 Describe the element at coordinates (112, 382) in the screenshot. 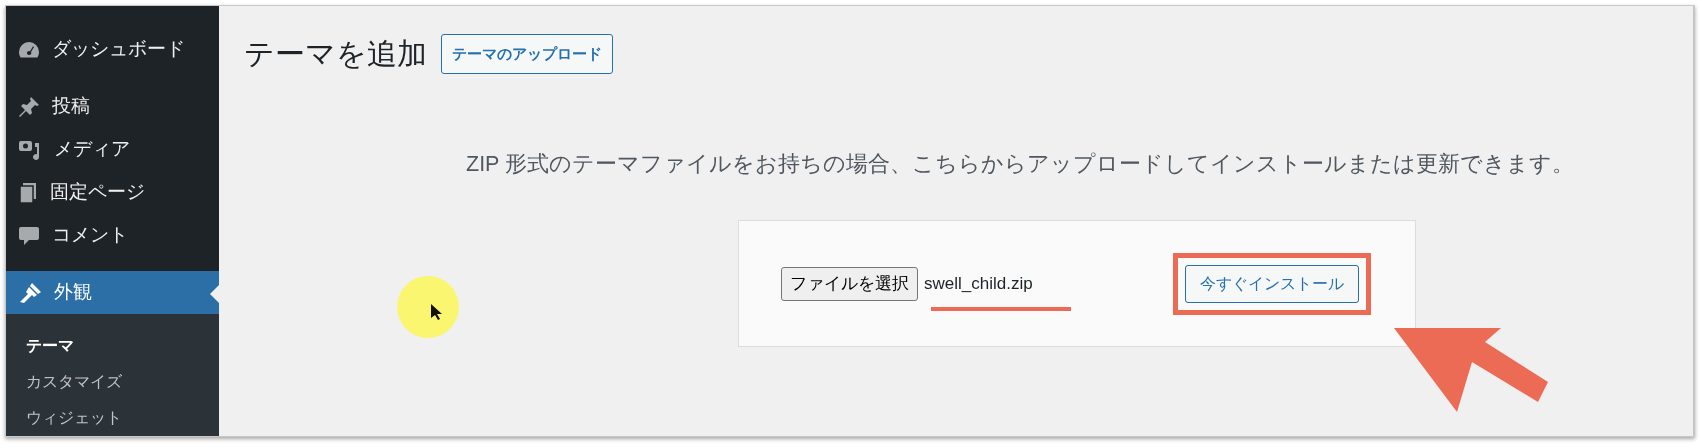

I see `submenu-item: カスタマイズ` at that location.